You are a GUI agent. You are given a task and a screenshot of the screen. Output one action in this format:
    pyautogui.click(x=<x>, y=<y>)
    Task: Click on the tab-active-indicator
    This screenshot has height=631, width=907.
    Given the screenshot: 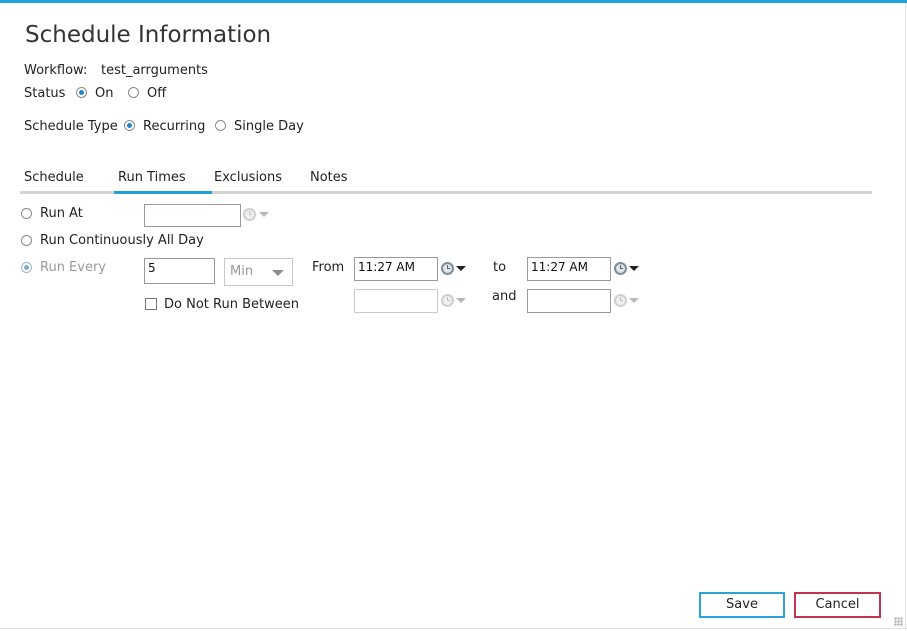 What is the action you would take?
    pyautogui.click(x=163, y=192)
    